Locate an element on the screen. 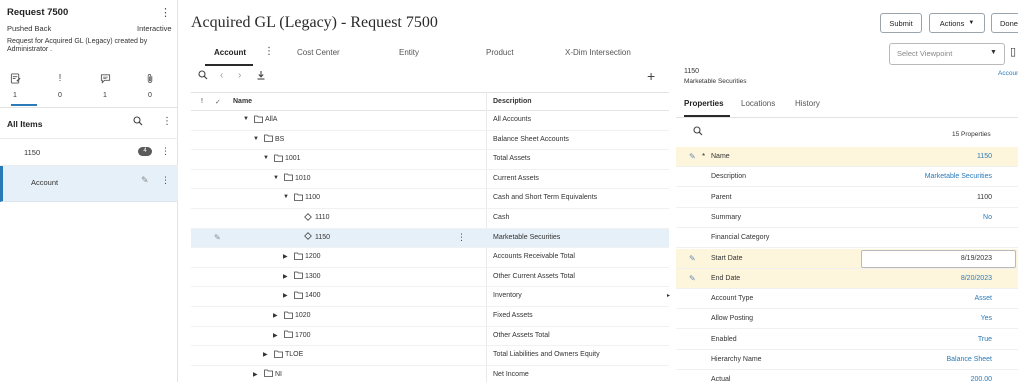 The width and height of the screenshot is (1018, 382). property-value: 8/20/2023 is located at coordinates (976, 278).